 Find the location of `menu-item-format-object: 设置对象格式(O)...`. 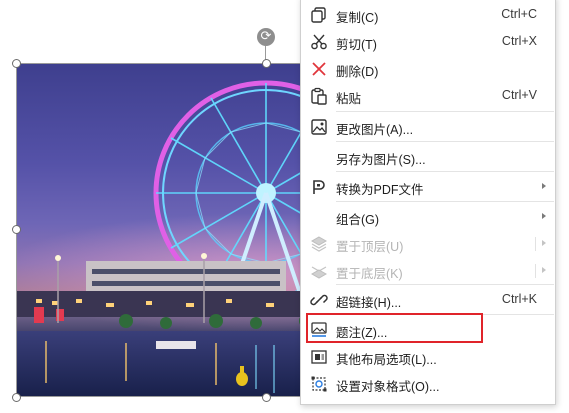

menu-item-format-object: 设置对象格式(O)... is located at coordinates (428, 384).